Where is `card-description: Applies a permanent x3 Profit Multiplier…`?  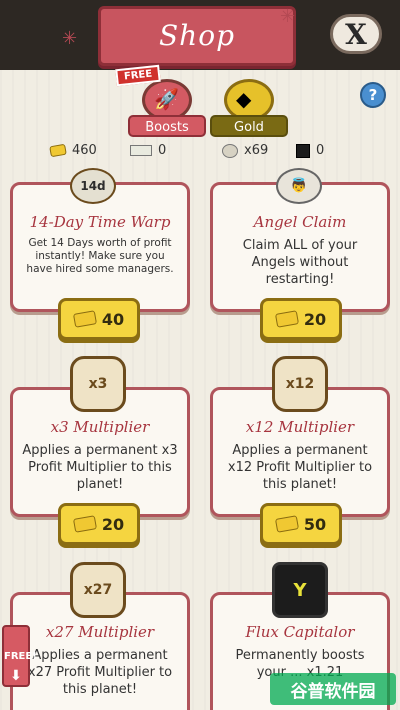
card-description: Applies a permanent x3 Profit Multiplier… is located at coordinates (100, 467).